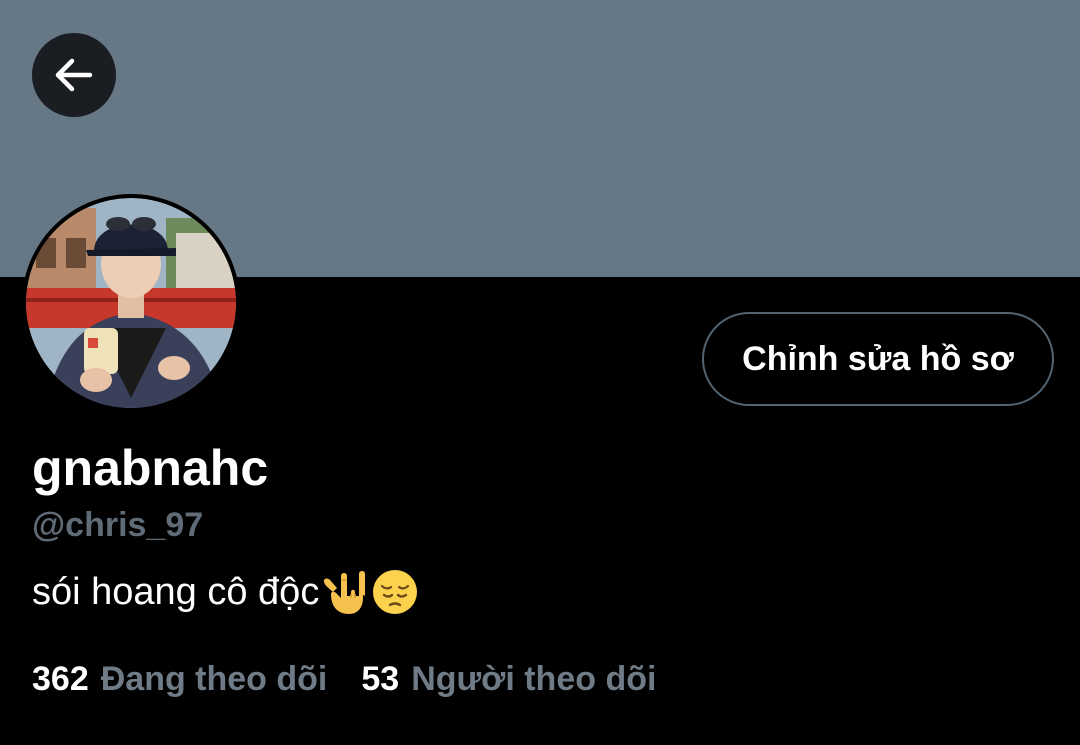 This screenshot has width=1080, height=745. Describe the element at coordinates (395, 592) in the screenshot. I see `pensive-face-emoji` at that location.